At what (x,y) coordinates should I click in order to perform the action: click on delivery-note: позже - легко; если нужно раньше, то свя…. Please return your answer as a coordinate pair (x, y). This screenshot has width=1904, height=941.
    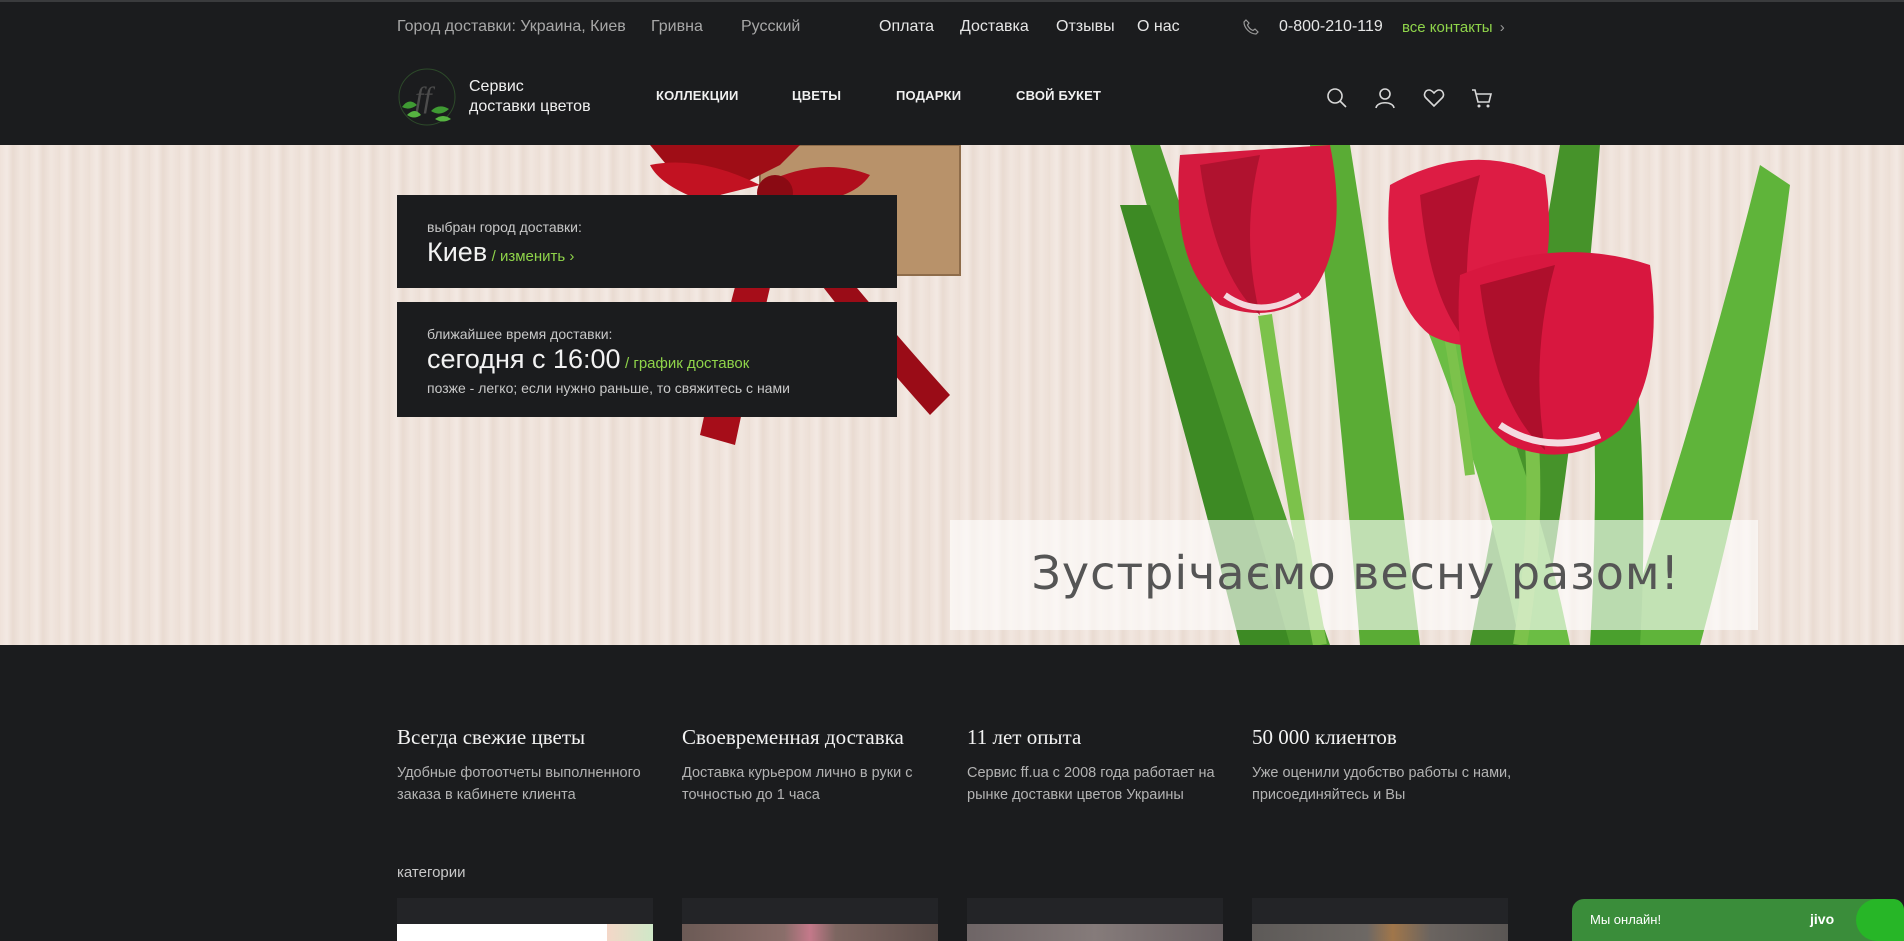
    Looking at the image, I should click on (608, 388).